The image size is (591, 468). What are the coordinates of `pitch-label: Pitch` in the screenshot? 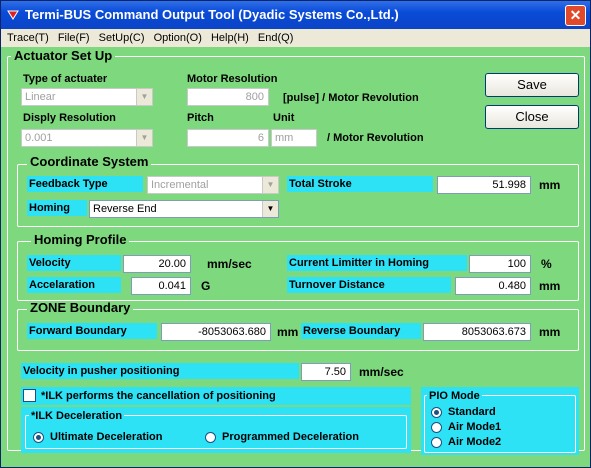 It's located at (200, 118).